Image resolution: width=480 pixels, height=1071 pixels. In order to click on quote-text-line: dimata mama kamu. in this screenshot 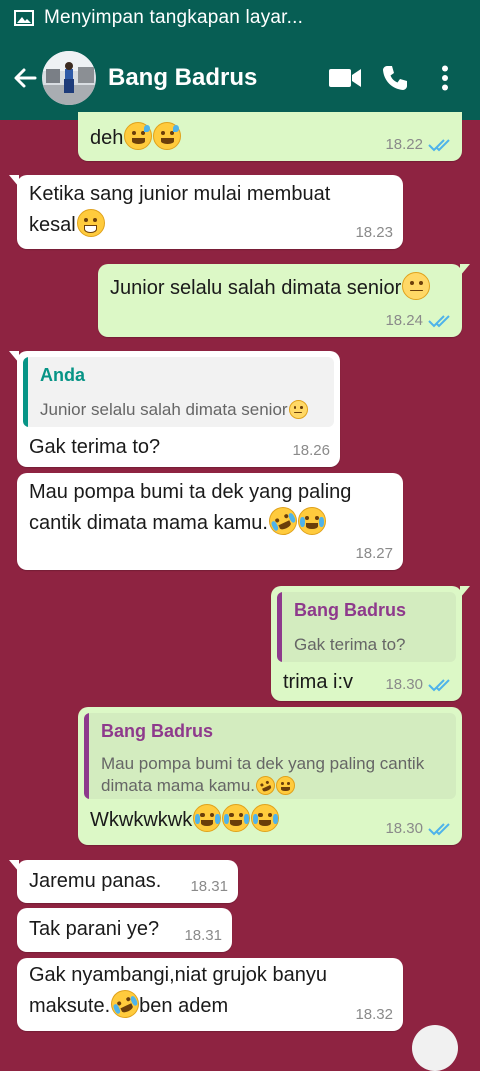, I will do `click(178, 785)`.